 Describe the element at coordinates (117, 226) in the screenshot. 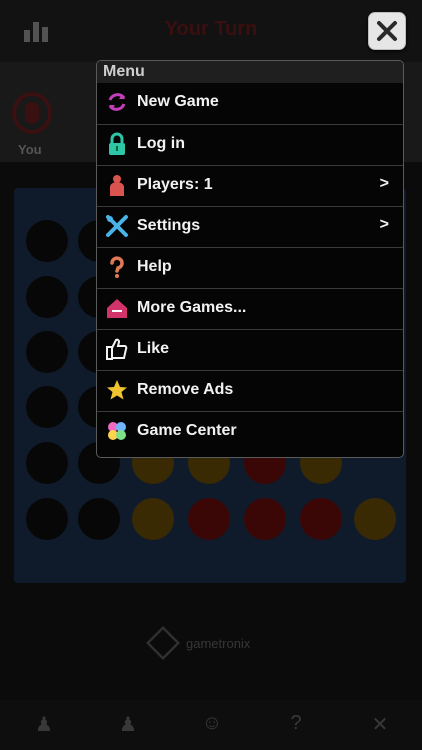

I see `tools-icon` at that location.